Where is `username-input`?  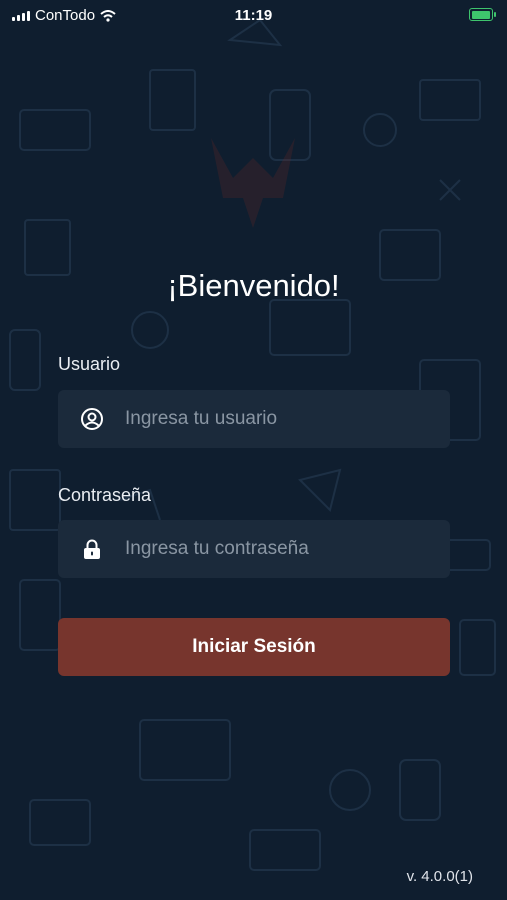
username-input is located at coordinates (287, 419).